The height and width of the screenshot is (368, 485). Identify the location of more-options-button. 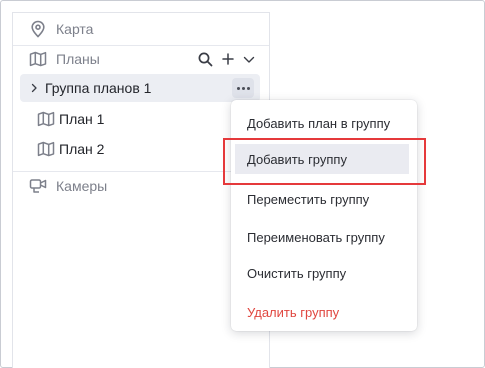
(243, 88).